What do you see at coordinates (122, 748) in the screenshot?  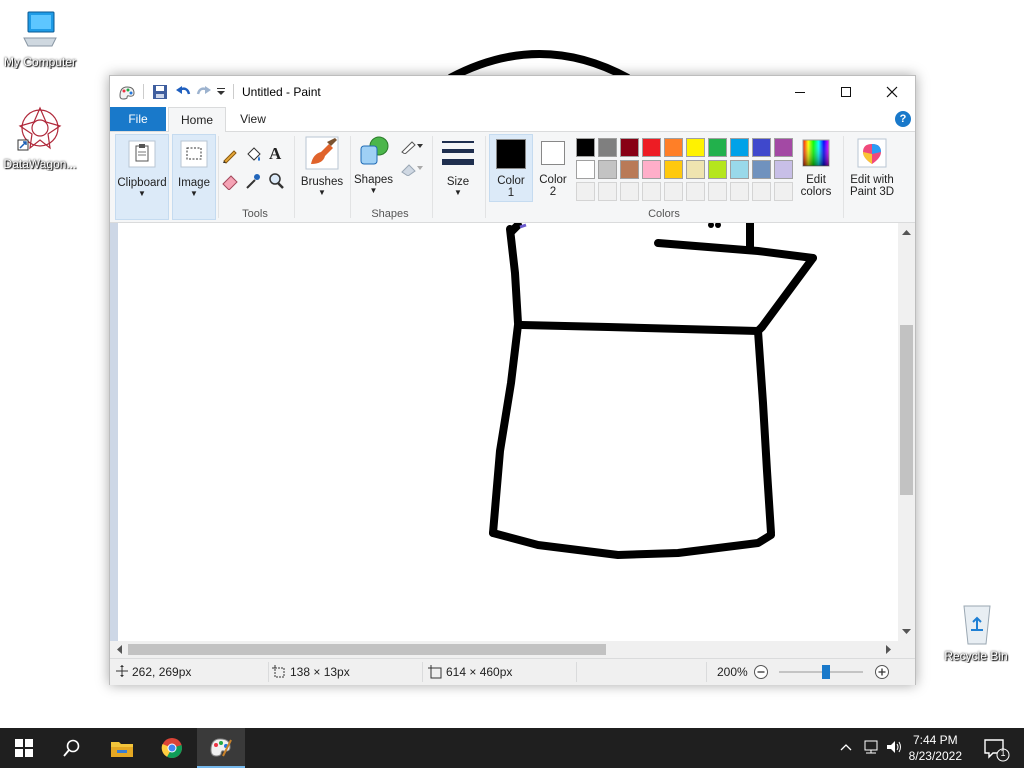 I see `taskbar-file-explorer` at bounding box center [122, 748].